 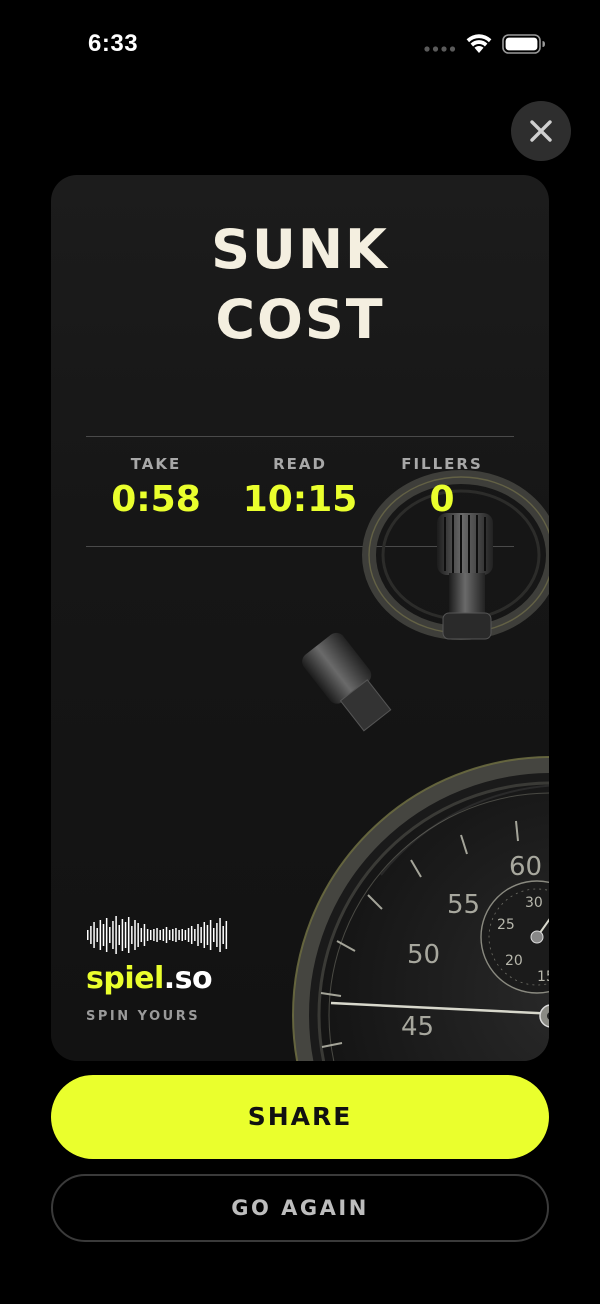 What do you see at coordinates (300, 1117) in the screenshot?
I see `share-button: SHARE` at bounding box center [300, 1117].